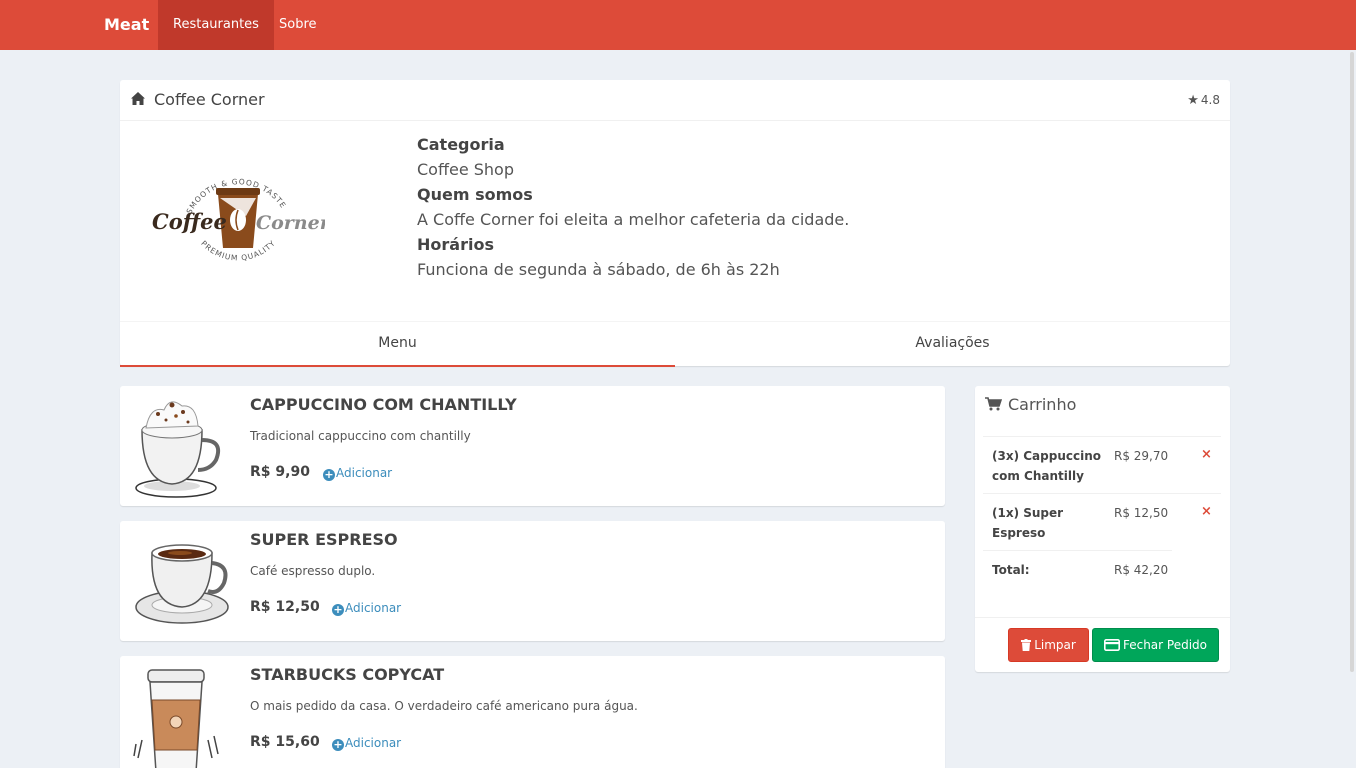  I want to click on cappuccino-cup-image, so click(178, 449).